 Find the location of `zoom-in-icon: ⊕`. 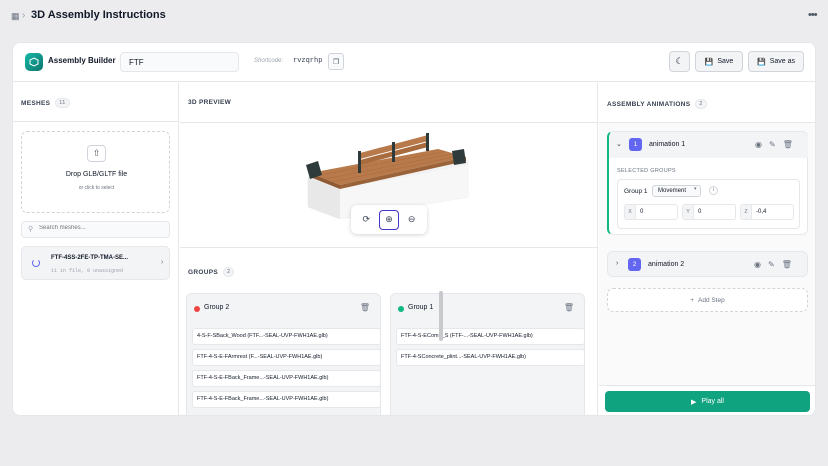

zoom-in-icon: ⊕ is located at coordinates (389, 219).